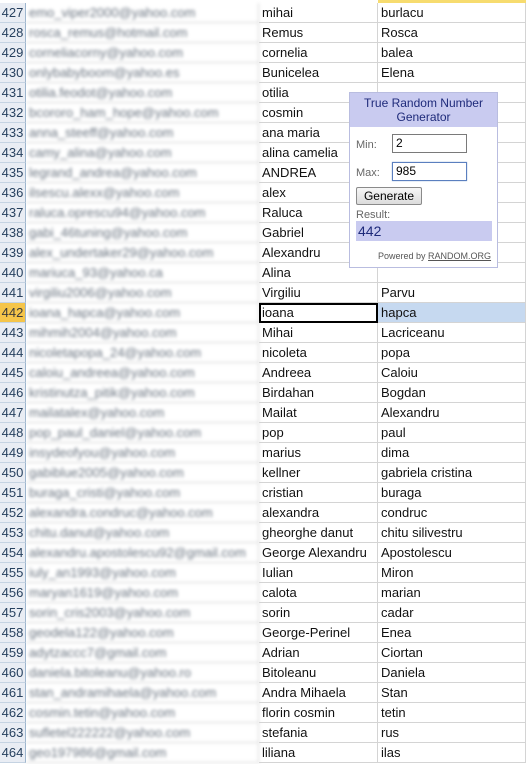  I want to click on row-number: 429, so click(13, 53).